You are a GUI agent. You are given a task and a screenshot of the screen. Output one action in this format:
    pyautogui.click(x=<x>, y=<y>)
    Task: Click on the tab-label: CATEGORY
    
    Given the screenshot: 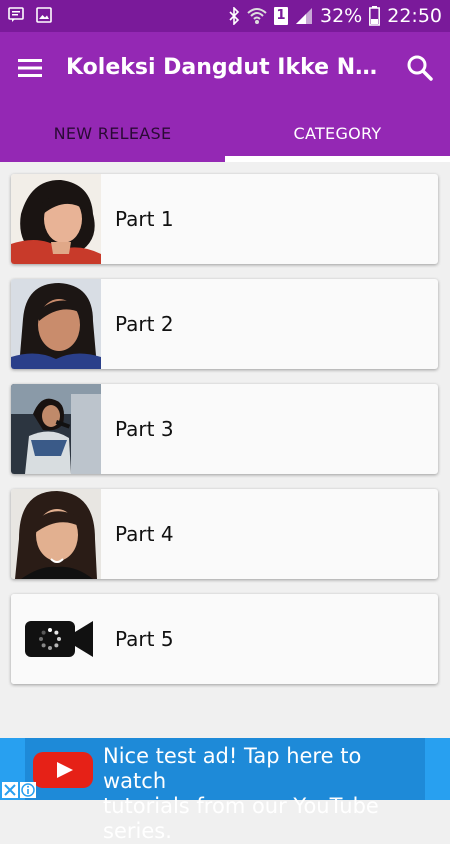 What is the action you would take?
    pyautogui.click(x=337, y=133)
    